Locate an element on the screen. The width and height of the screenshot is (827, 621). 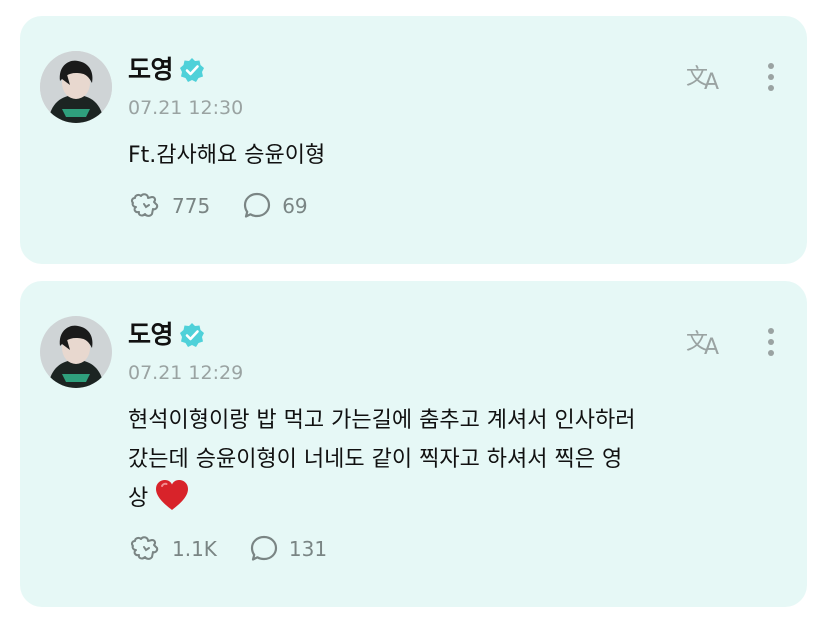
comment-button: 131 is located at coordinates (288, 549).